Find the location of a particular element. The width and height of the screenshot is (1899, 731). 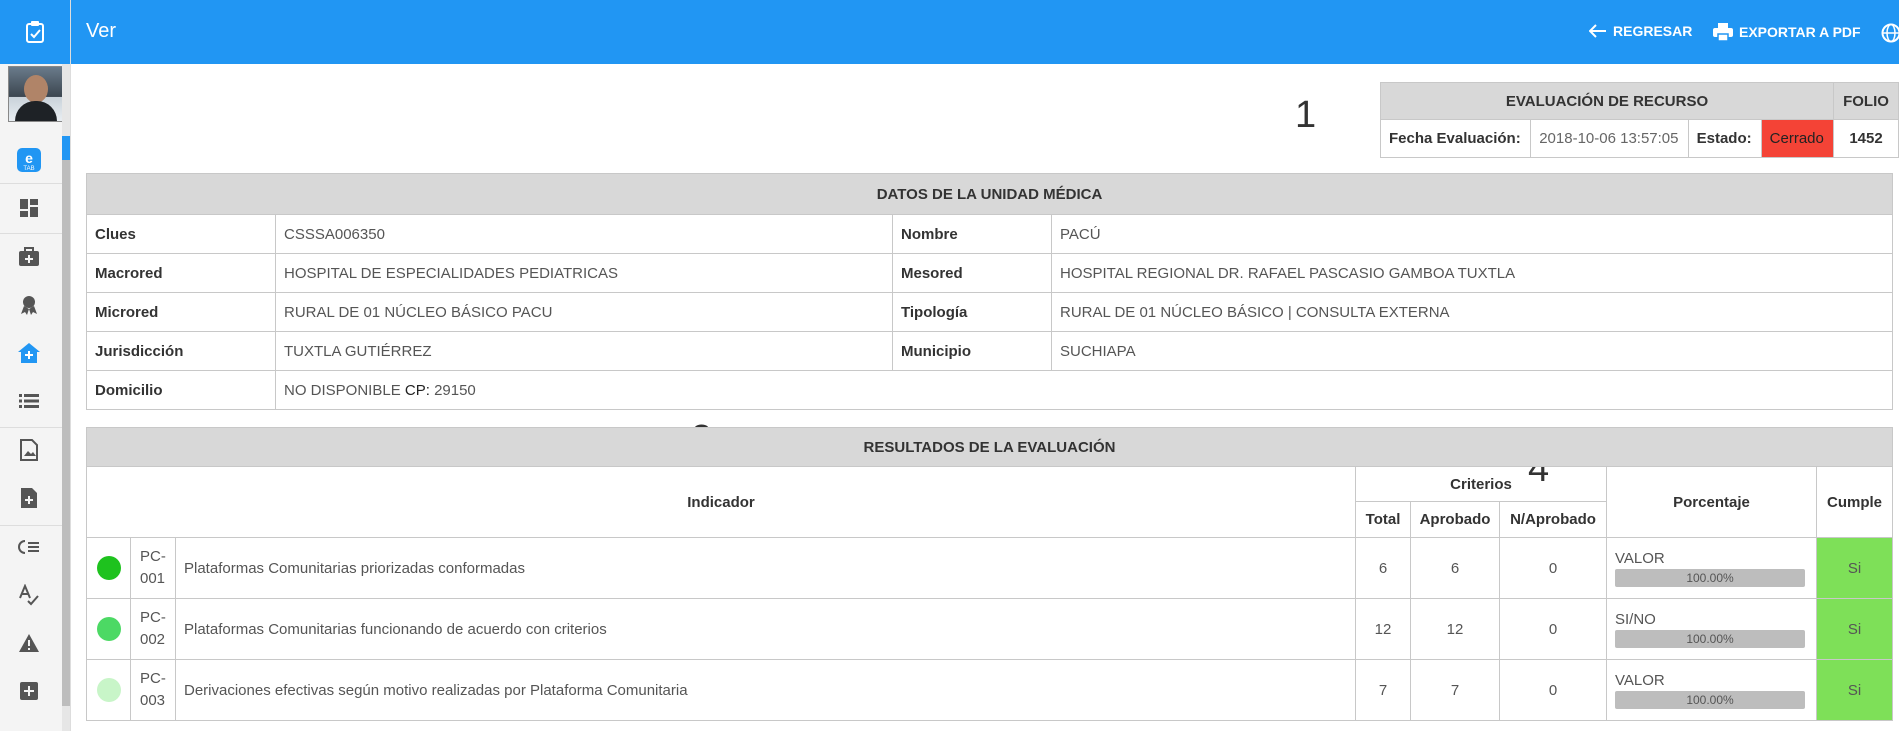

code-cell: PC-002 is located at coordinates (153, 629).